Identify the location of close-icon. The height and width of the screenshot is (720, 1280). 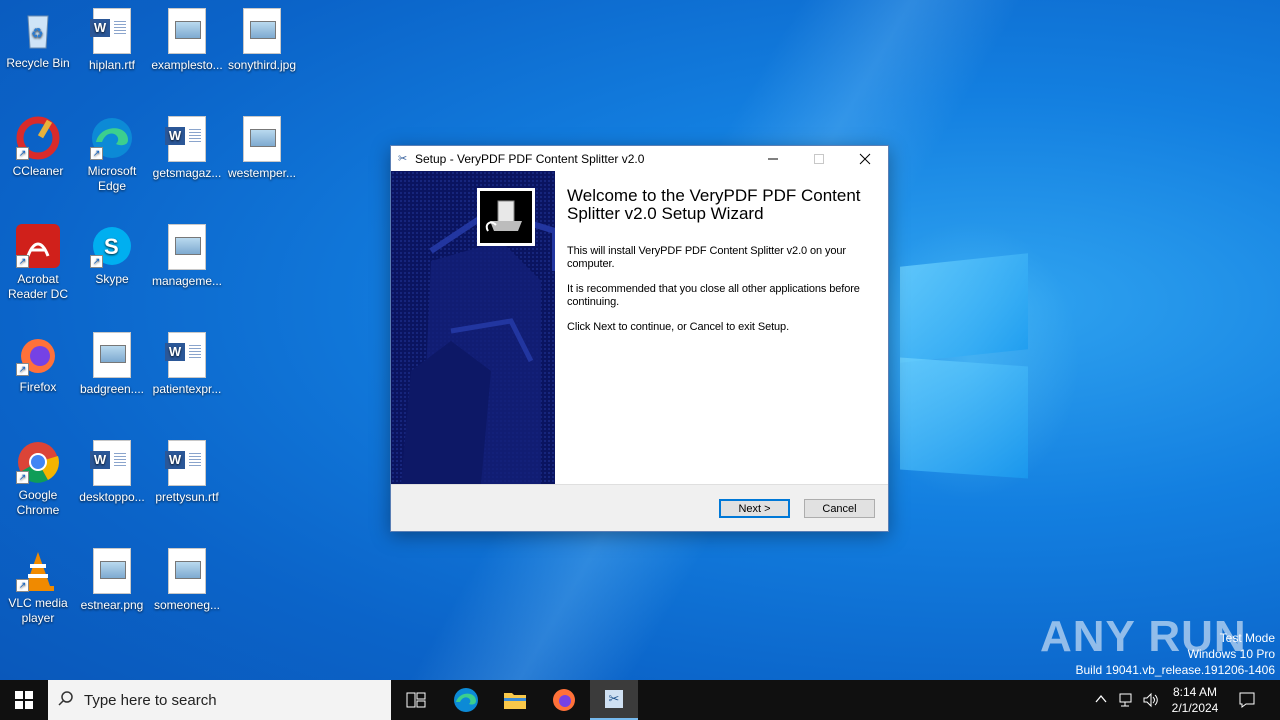
(865, 158).